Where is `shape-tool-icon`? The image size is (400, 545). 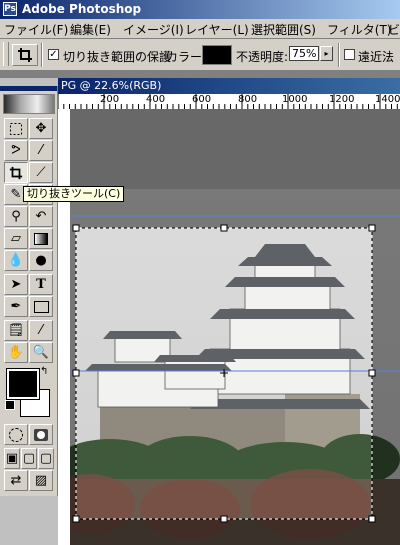
shape-tool-icon is located at coordinates (41, 306).